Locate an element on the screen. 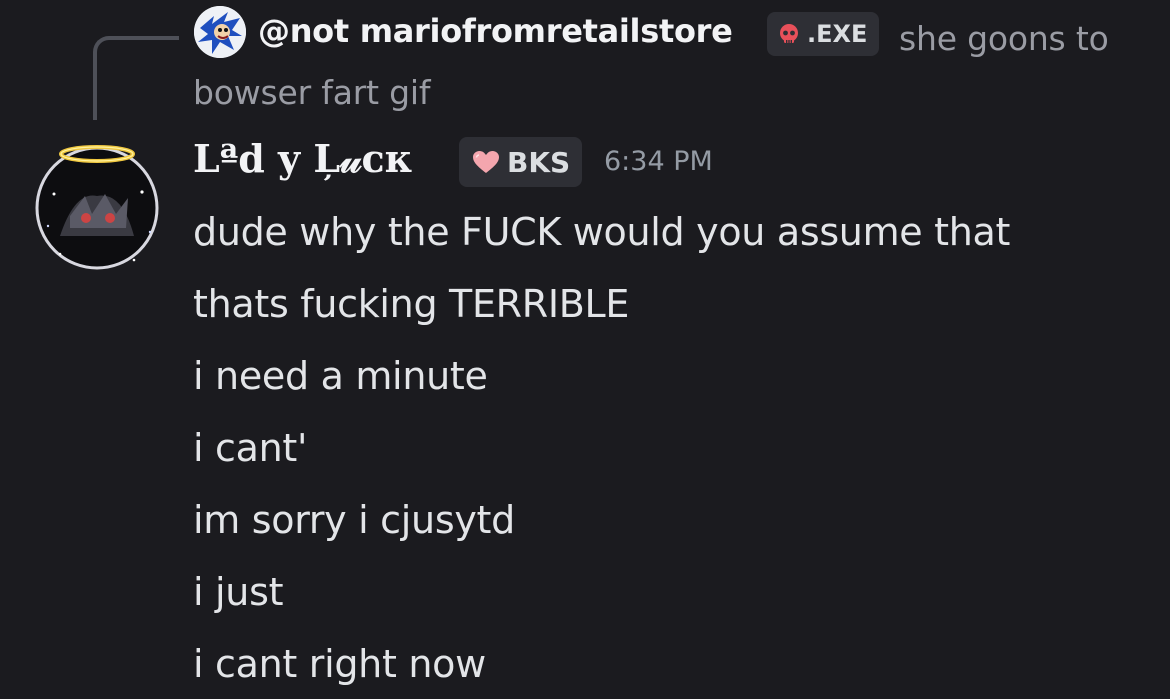 Image resolution: width=1170 pixels, height=699 pixels. author-avatar is located at coordinates (97, 203).